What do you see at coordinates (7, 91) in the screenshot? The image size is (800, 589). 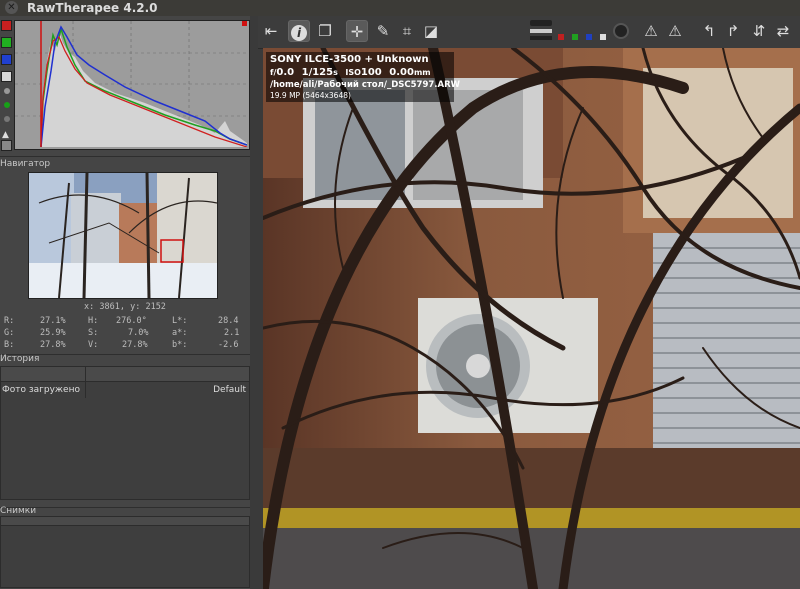 I see `histogram-chroma-toggle` at bounding box center [7, 91].